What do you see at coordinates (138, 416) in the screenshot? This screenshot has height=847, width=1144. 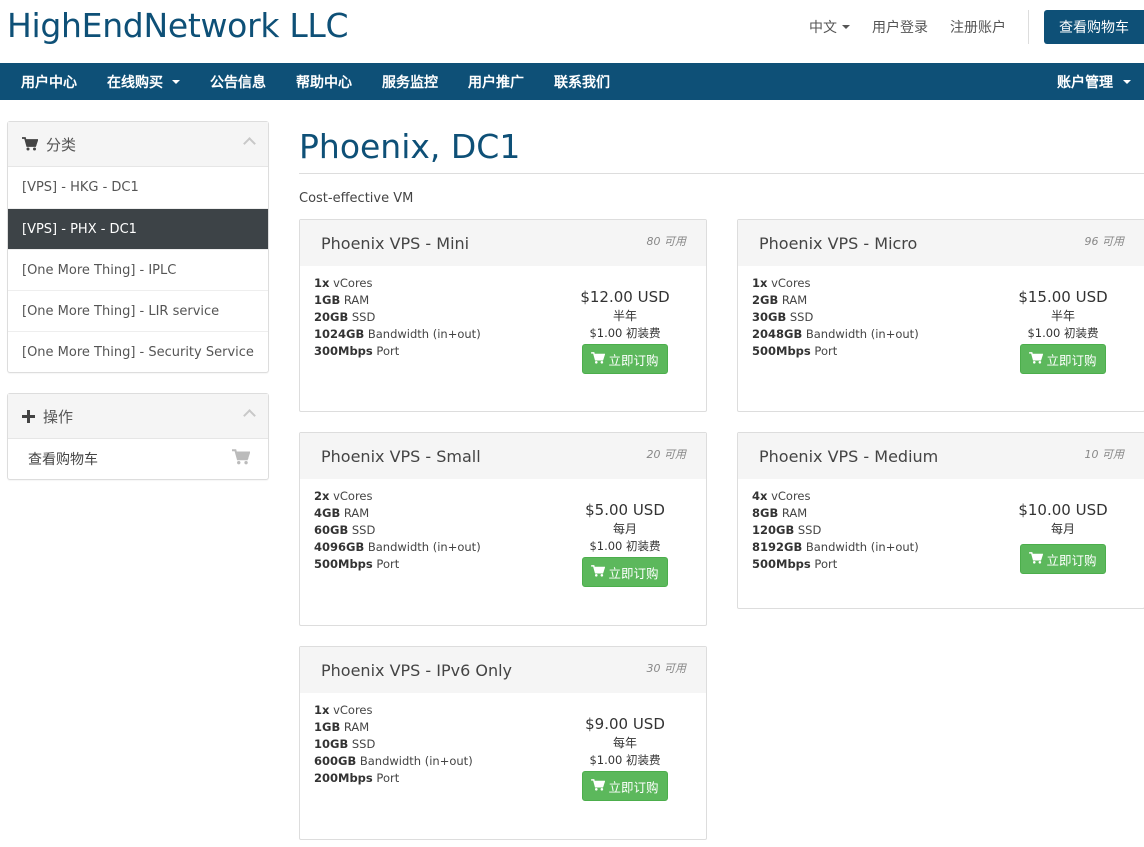 I see `actions-panel-header: 操作` at bounding box center [138, 416].